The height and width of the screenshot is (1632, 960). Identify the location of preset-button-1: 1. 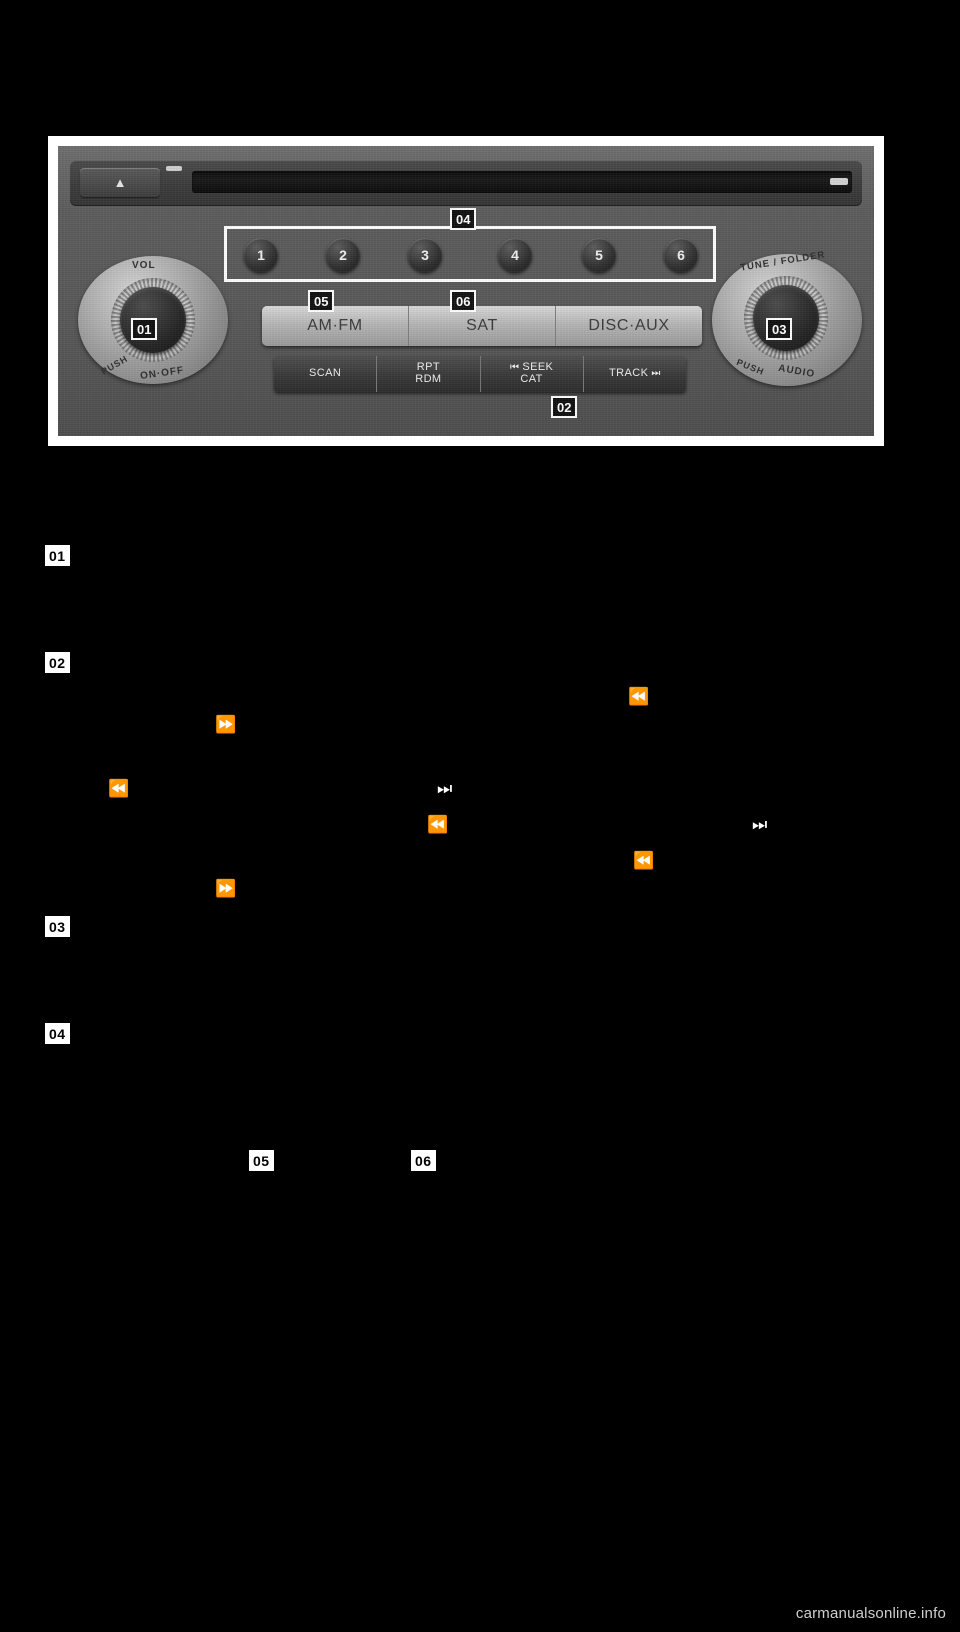
(261, 255).